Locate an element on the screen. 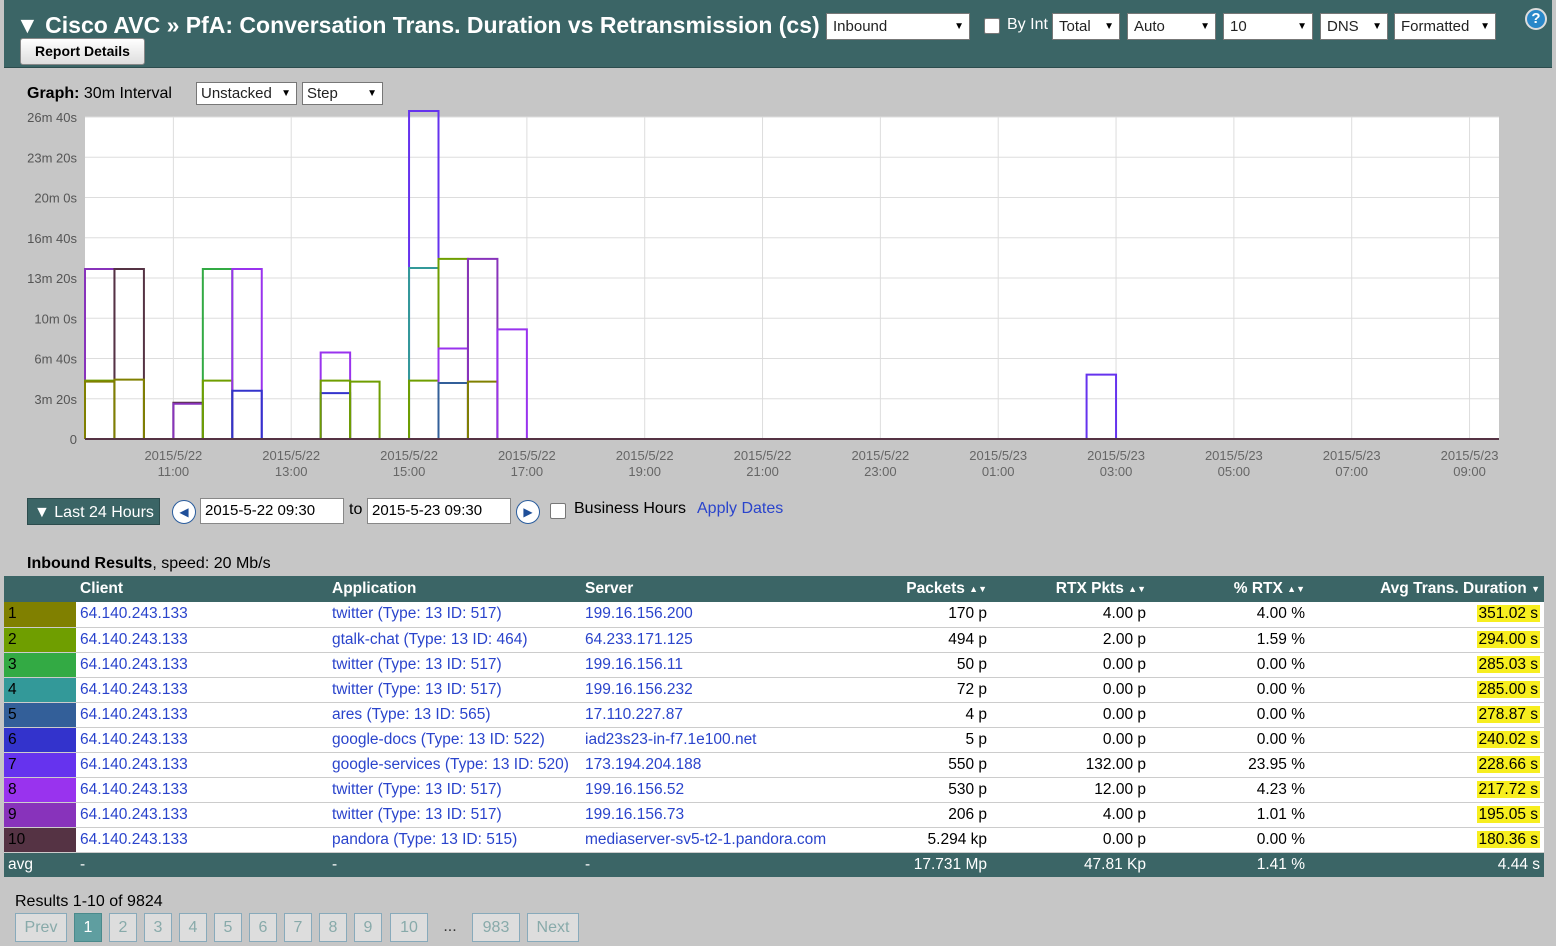 The width and height of the screenshot is (1556, 946). page-button: 1 is located at coordinates (88, 927).